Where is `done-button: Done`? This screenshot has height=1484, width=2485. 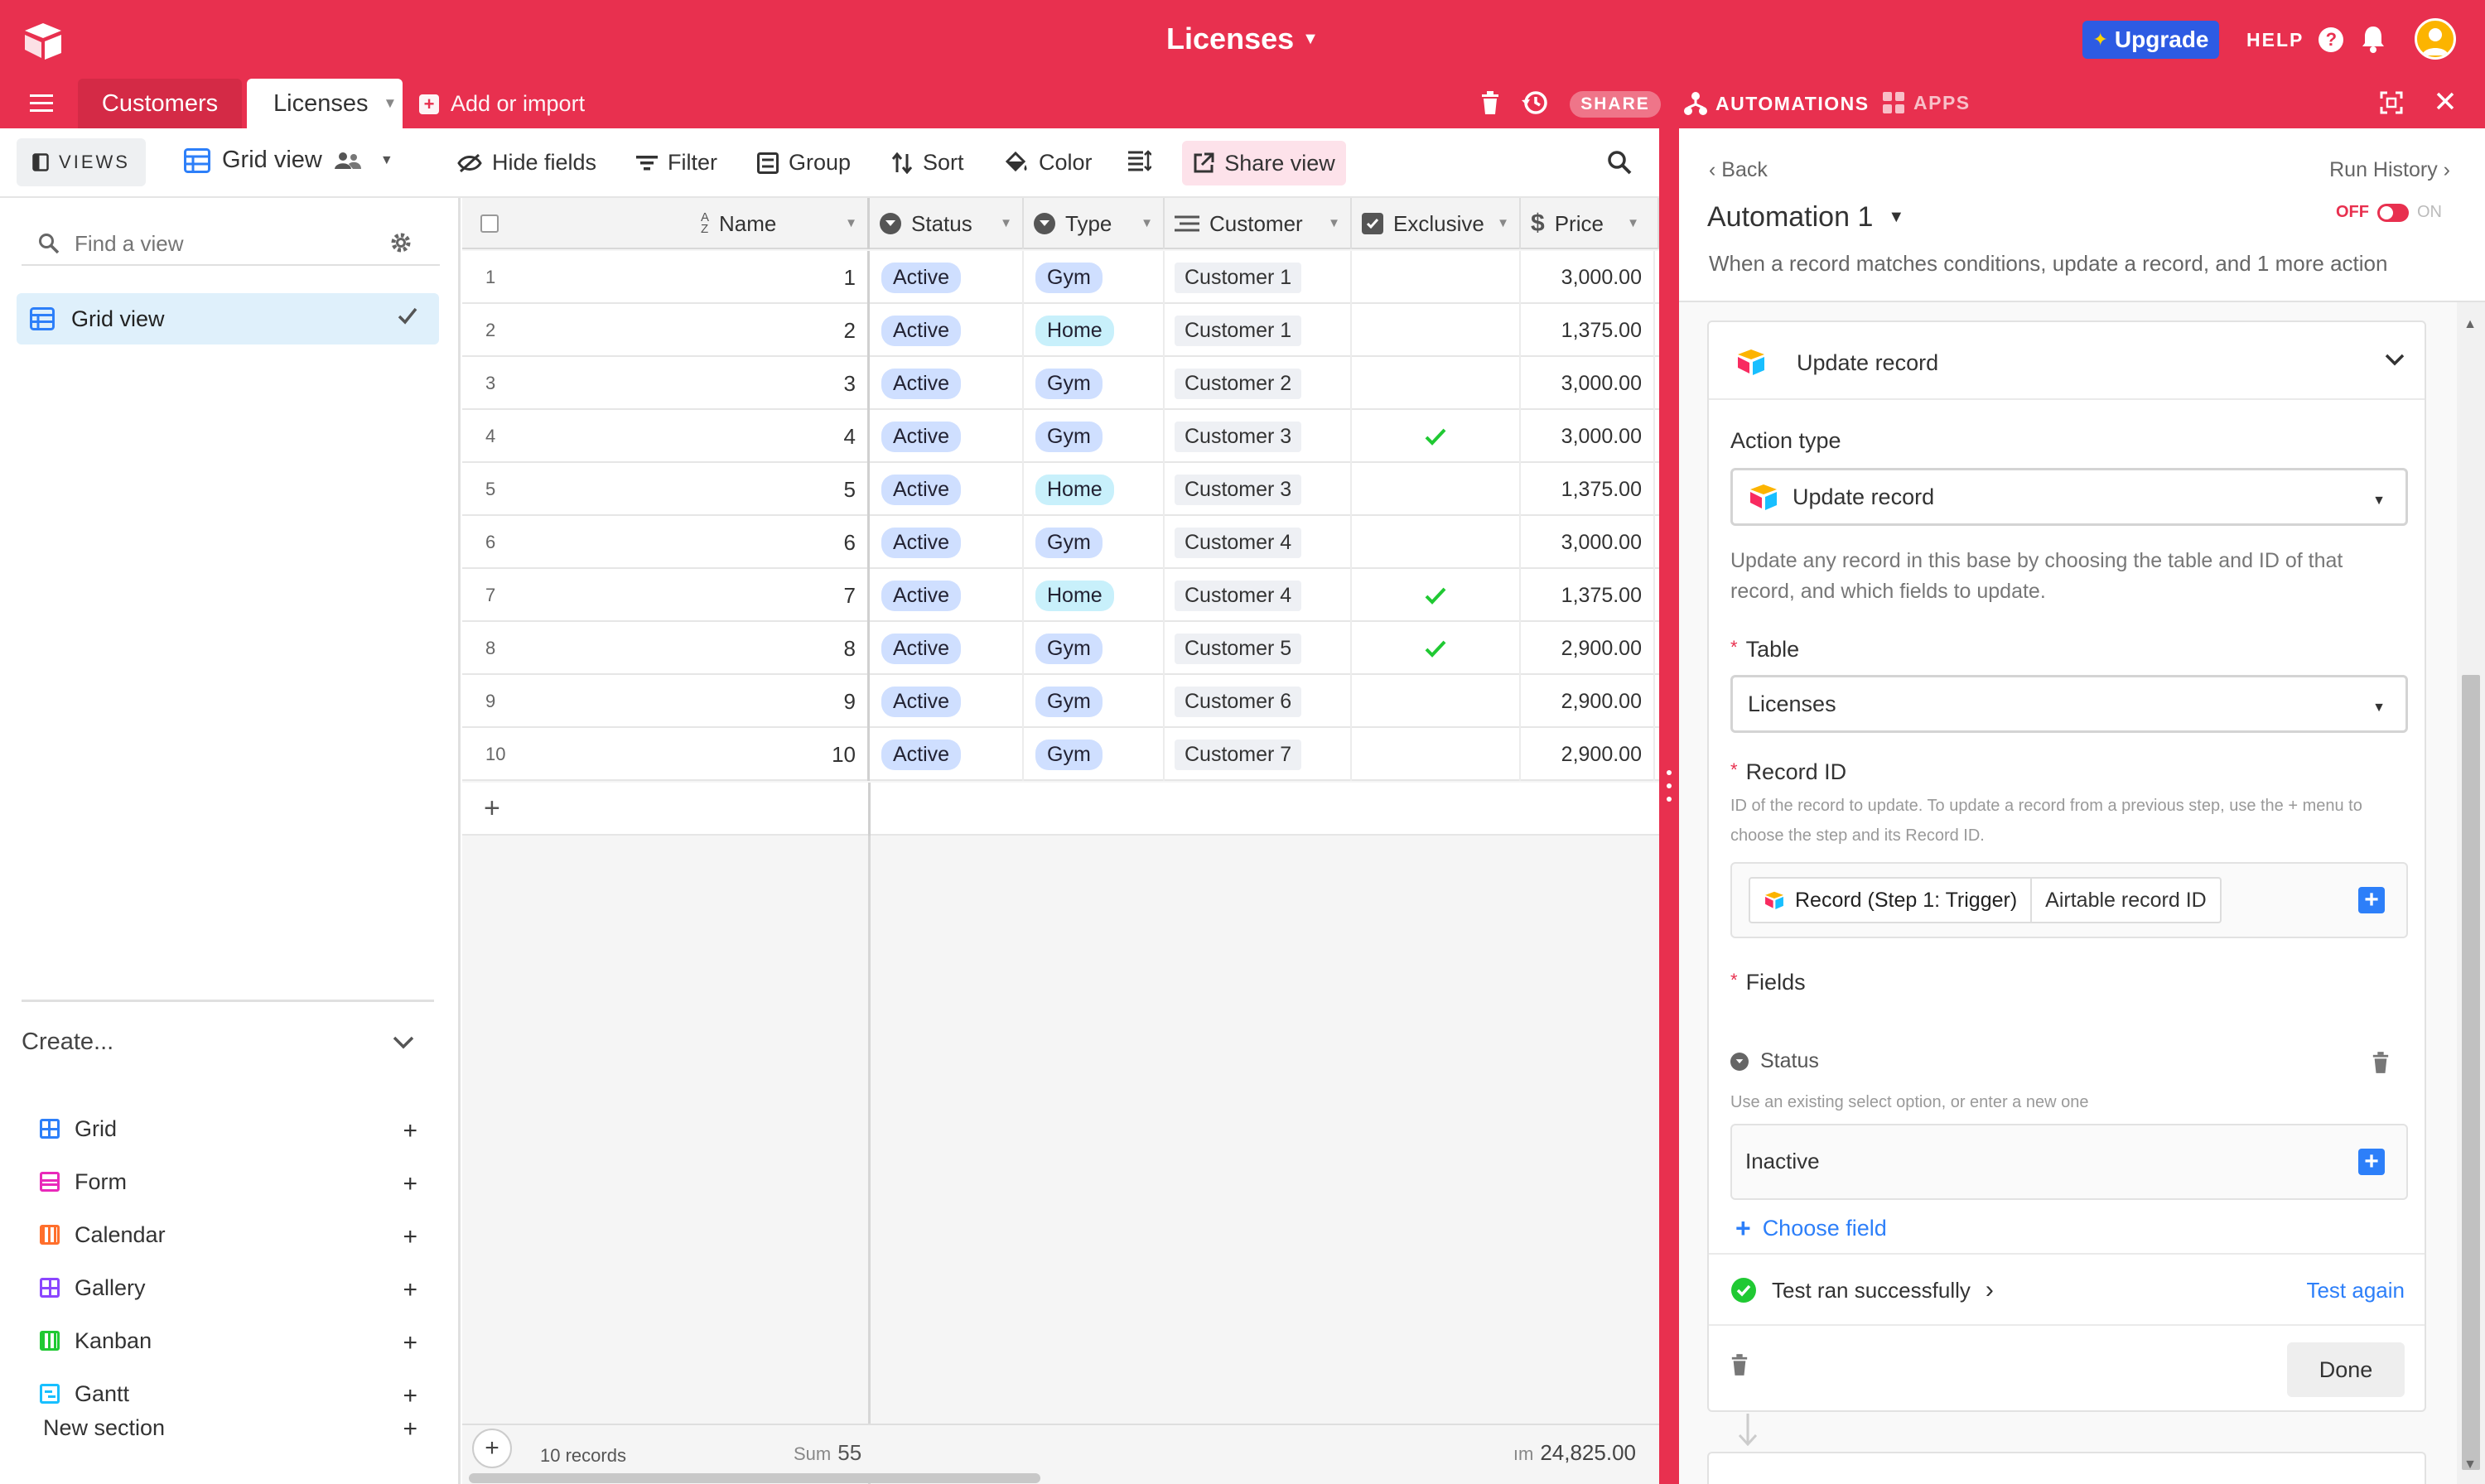
done-button: Done is located at coordinates (2346, 1369).